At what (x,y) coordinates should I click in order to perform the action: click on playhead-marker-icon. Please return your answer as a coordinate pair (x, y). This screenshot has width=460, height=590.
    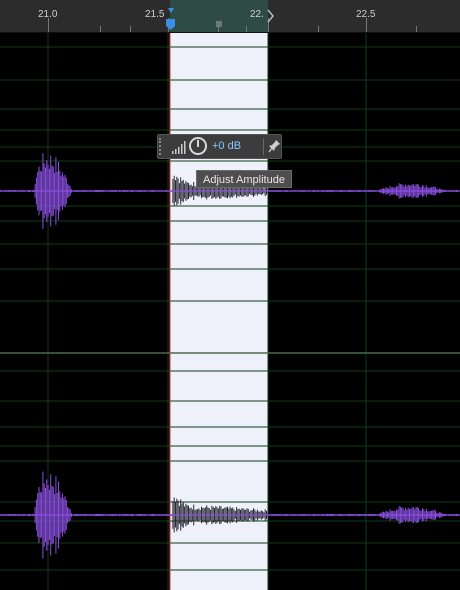
    Looking at the image, I should click on (170, 19).